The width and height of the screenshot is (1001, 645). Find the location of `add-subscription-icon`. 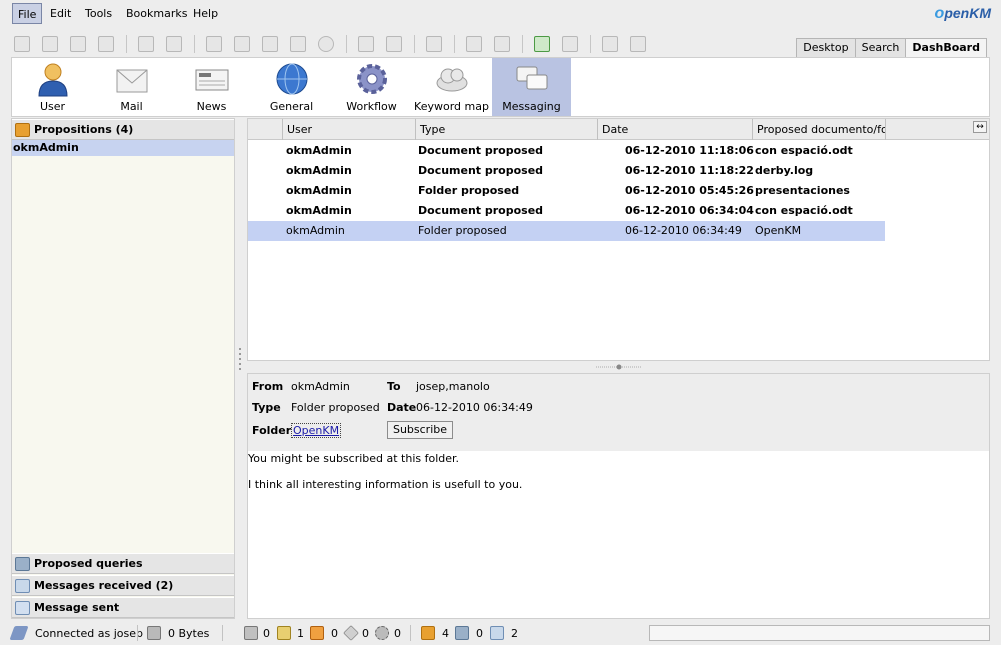

add-subscription-icon is located at coordinates (474, 44).